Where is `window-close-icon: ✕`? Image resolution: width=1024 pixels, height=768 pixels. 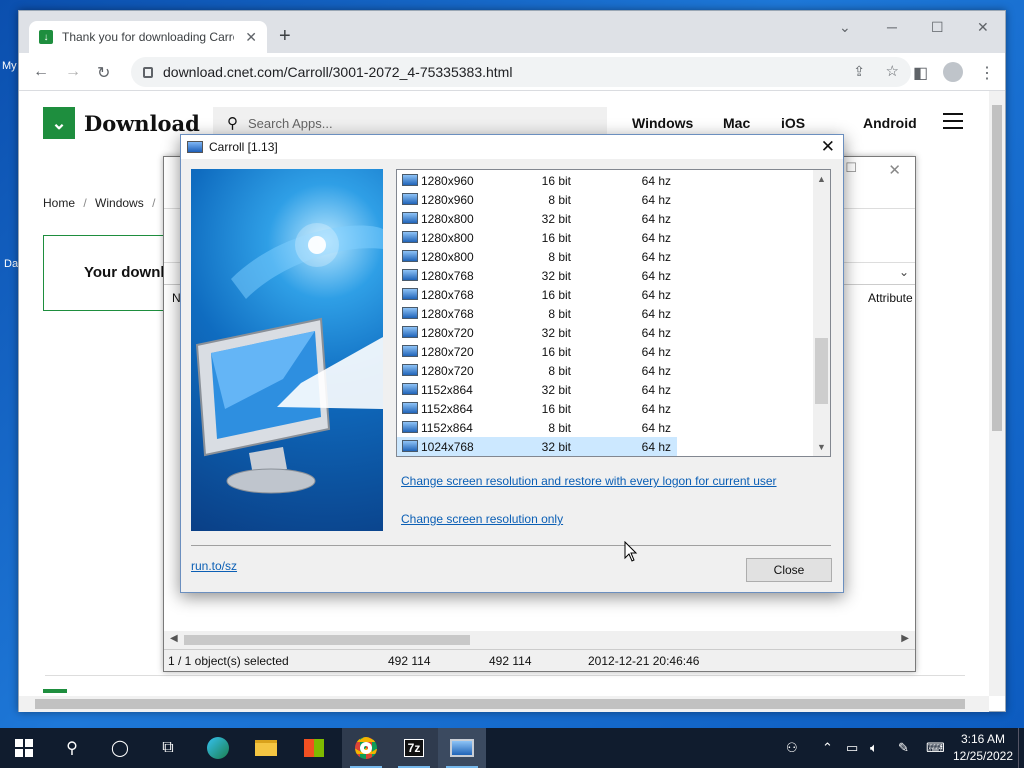 window-close-icon: ✕ is located at coordinates (983, 27).